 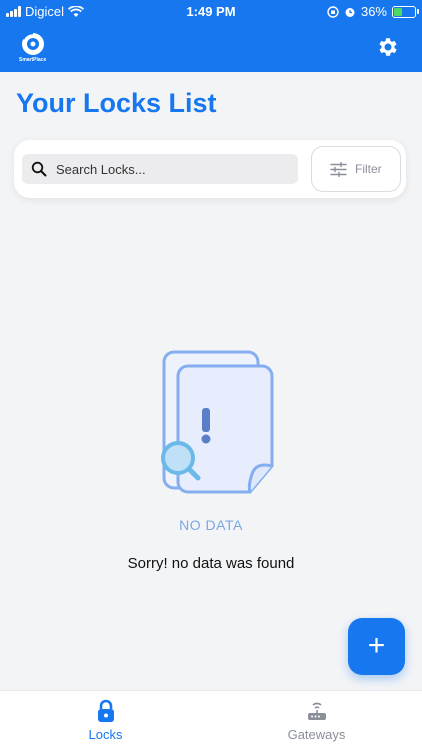 What do you see at coordinates (338, 169) in the screenshot?
I see `sliders-icon` at bounding box center [338, 169].